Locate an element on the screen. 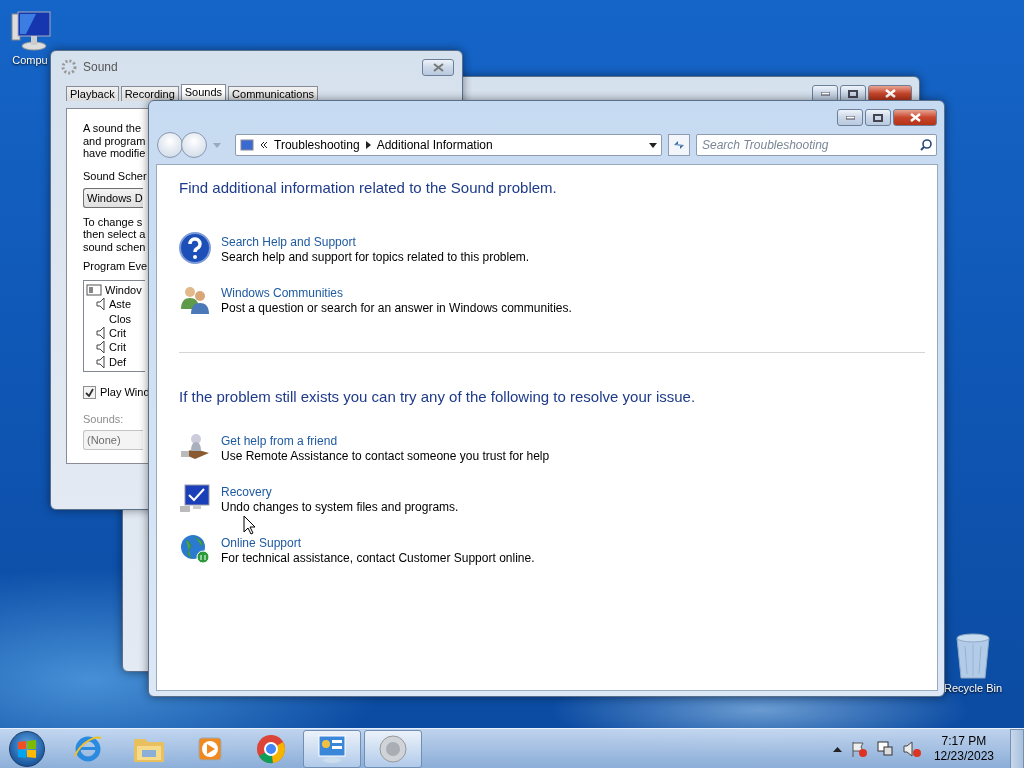 The height and width of the screenshot is (768, 1024). window-icon is located at coordinates (94, 289).